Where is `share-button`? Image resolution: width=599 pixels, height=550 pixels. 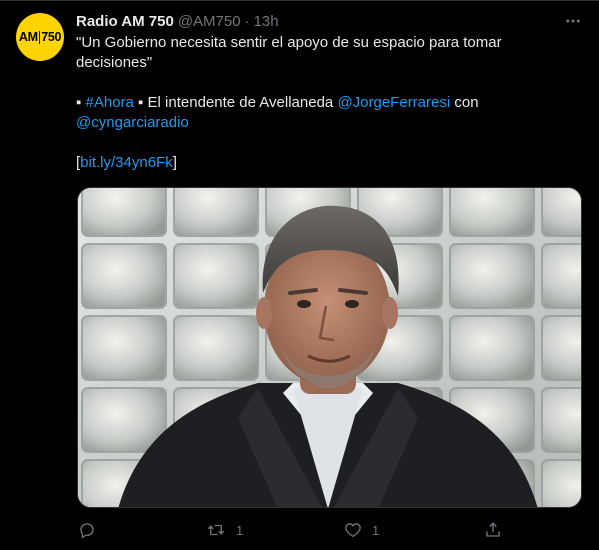
share-button is located at coordinates (493, 530).